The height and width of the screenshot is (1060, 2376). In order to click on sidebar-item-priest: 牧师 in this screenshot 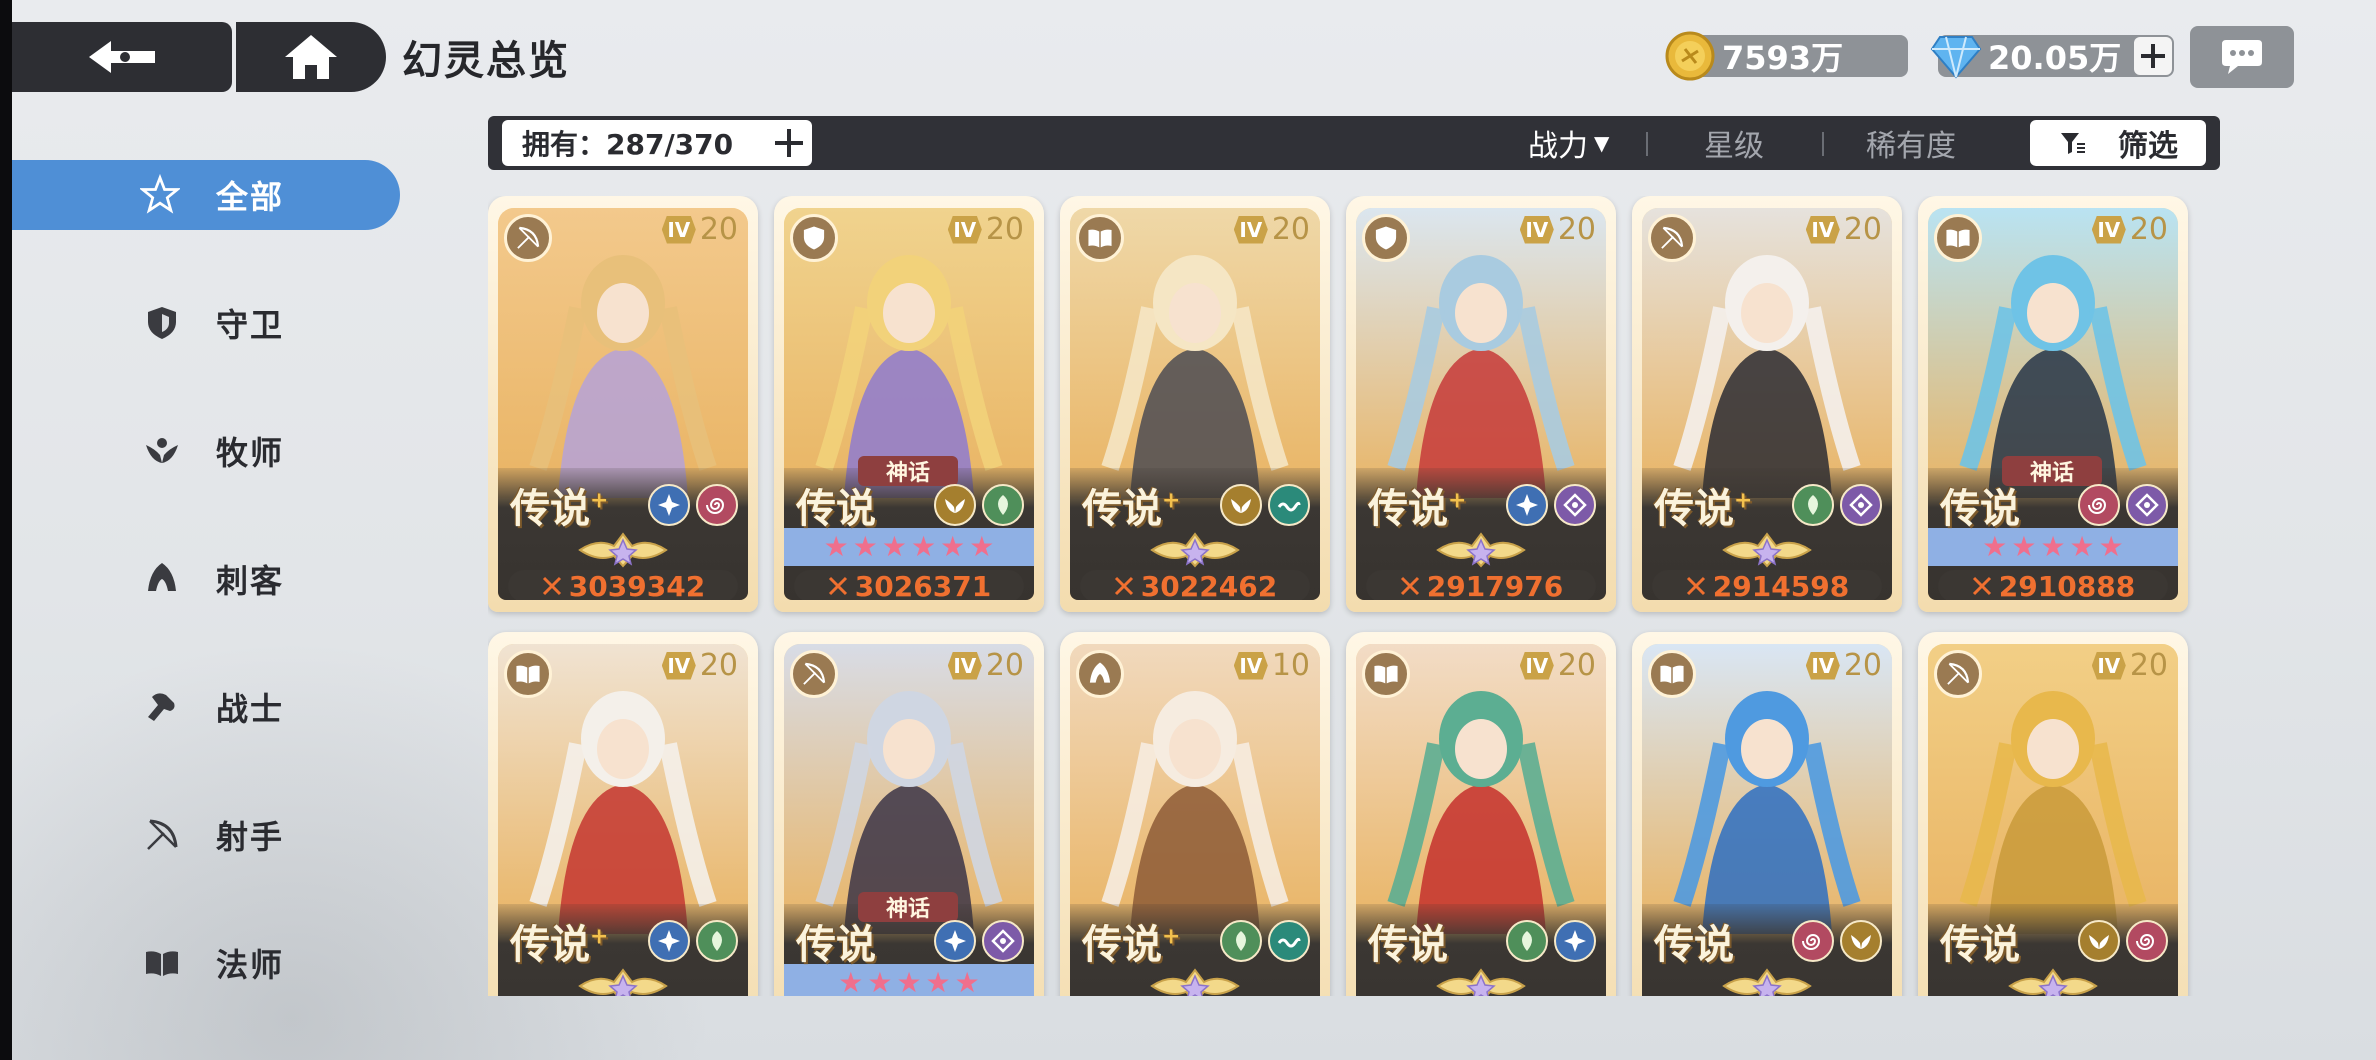, I will do `click(202, 451)`.